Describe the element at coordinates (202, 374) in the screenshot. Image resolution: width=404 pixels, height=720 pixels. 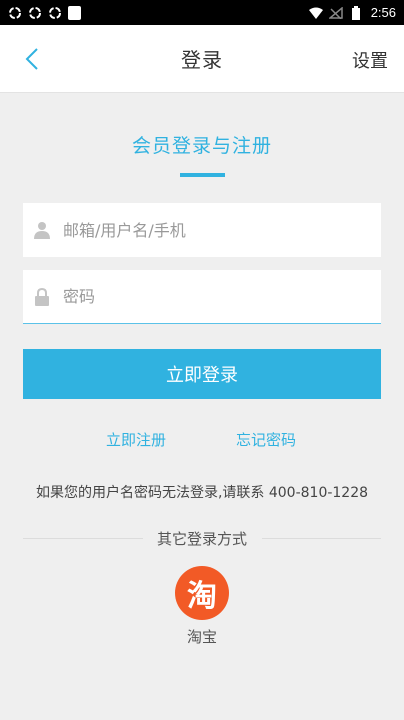
I see `login-button: 立即登录` at that location.